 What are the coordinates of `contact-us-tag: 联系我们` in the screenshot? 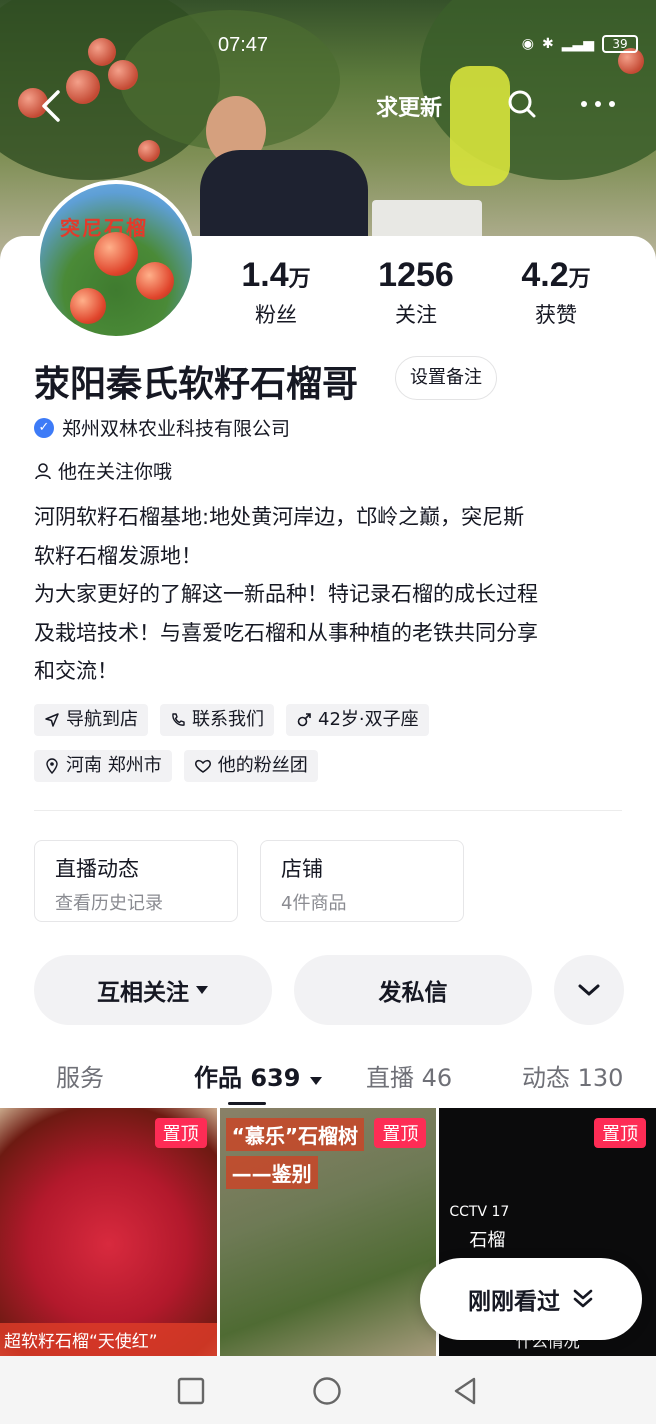 It's located at (217, 720).